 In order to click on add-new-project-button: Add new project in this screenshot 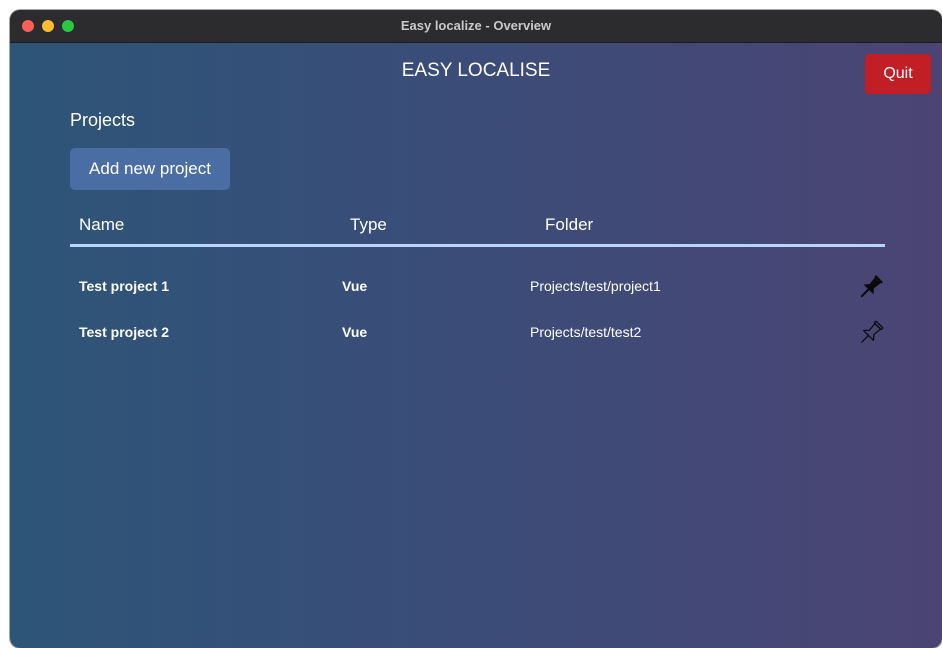, I will do `click(150, 169)`.